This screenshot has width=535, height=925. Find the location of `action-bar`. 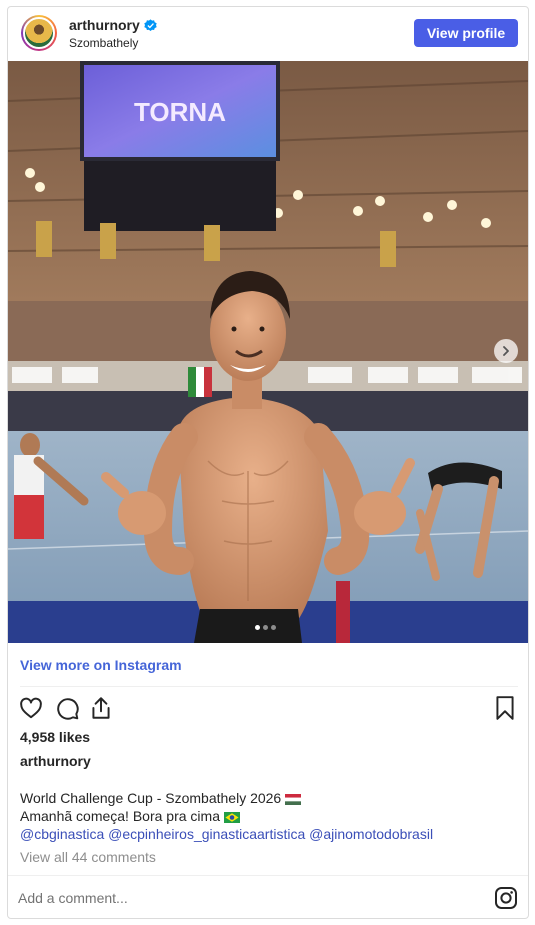

action-bar is located at coordinates (268, 708).